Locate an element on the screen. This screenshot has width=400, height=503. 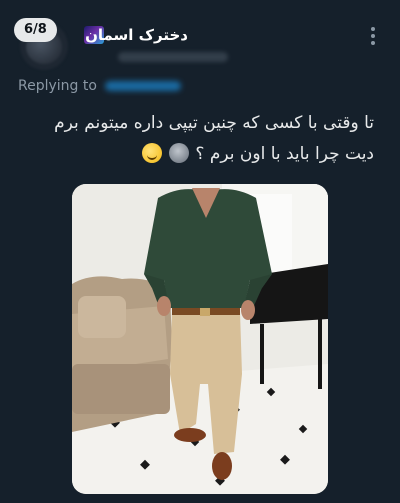
display-name: دخترک اسمان is located at coordinates (136, 35).